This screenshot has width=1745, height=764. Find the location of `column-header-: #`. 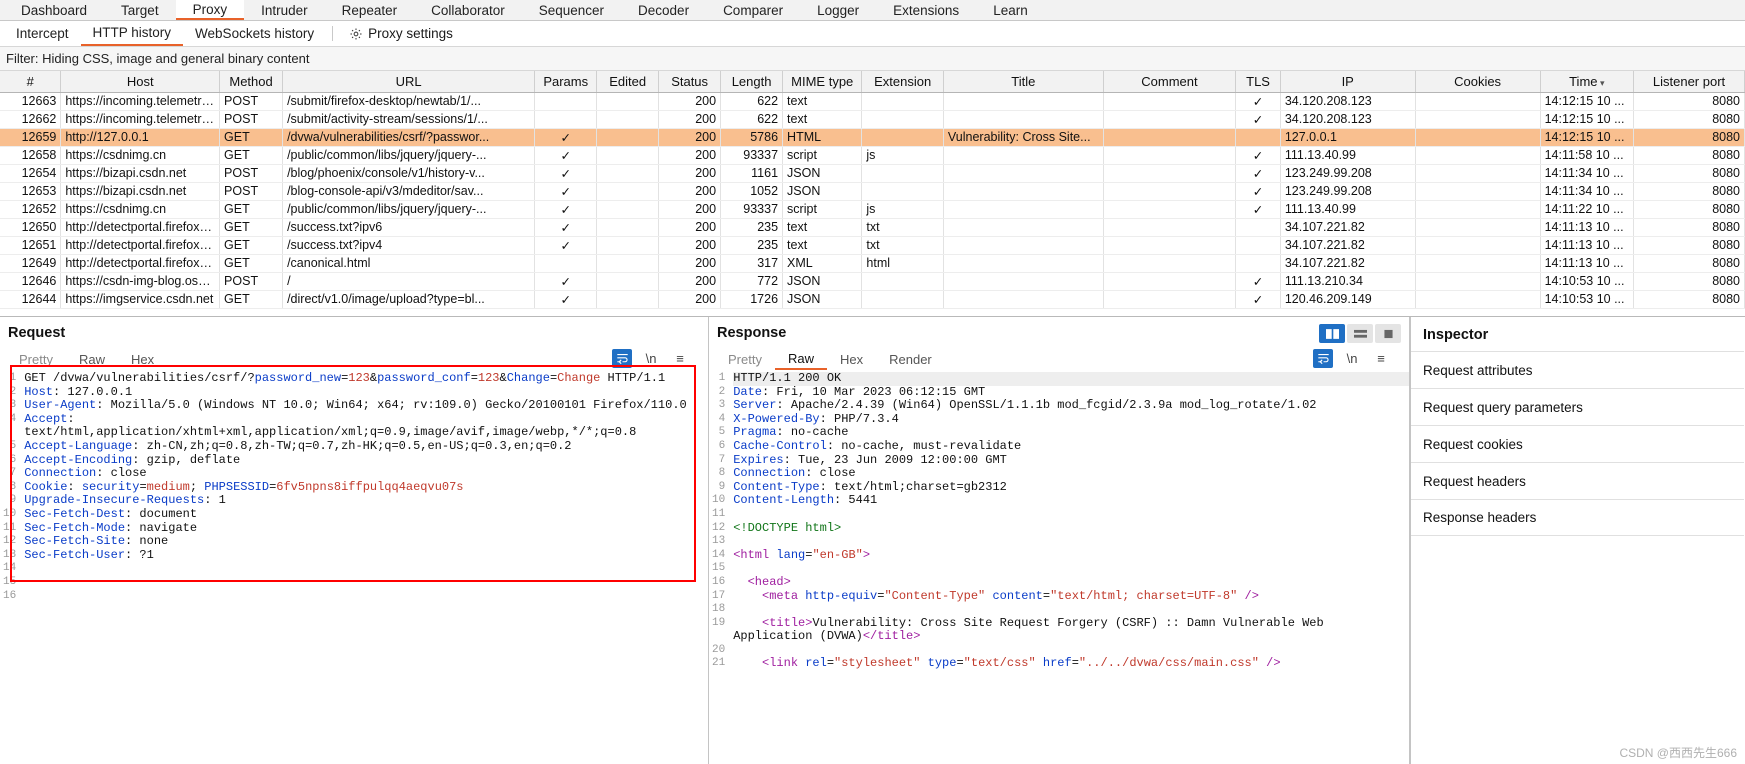

column-header-: # is located at coordinates (31, 82).